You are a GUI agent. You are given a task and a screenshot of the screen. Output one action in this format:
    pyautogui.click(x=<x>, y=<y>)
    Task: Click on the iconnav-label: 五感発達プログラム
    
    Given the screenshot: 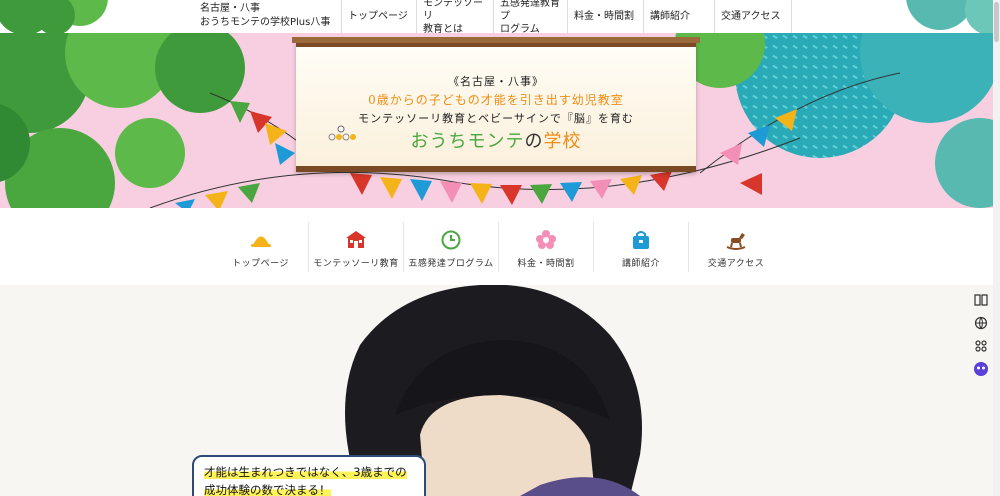 What is the action you would take?
    pyautogui.click(x=451, y=264)
    